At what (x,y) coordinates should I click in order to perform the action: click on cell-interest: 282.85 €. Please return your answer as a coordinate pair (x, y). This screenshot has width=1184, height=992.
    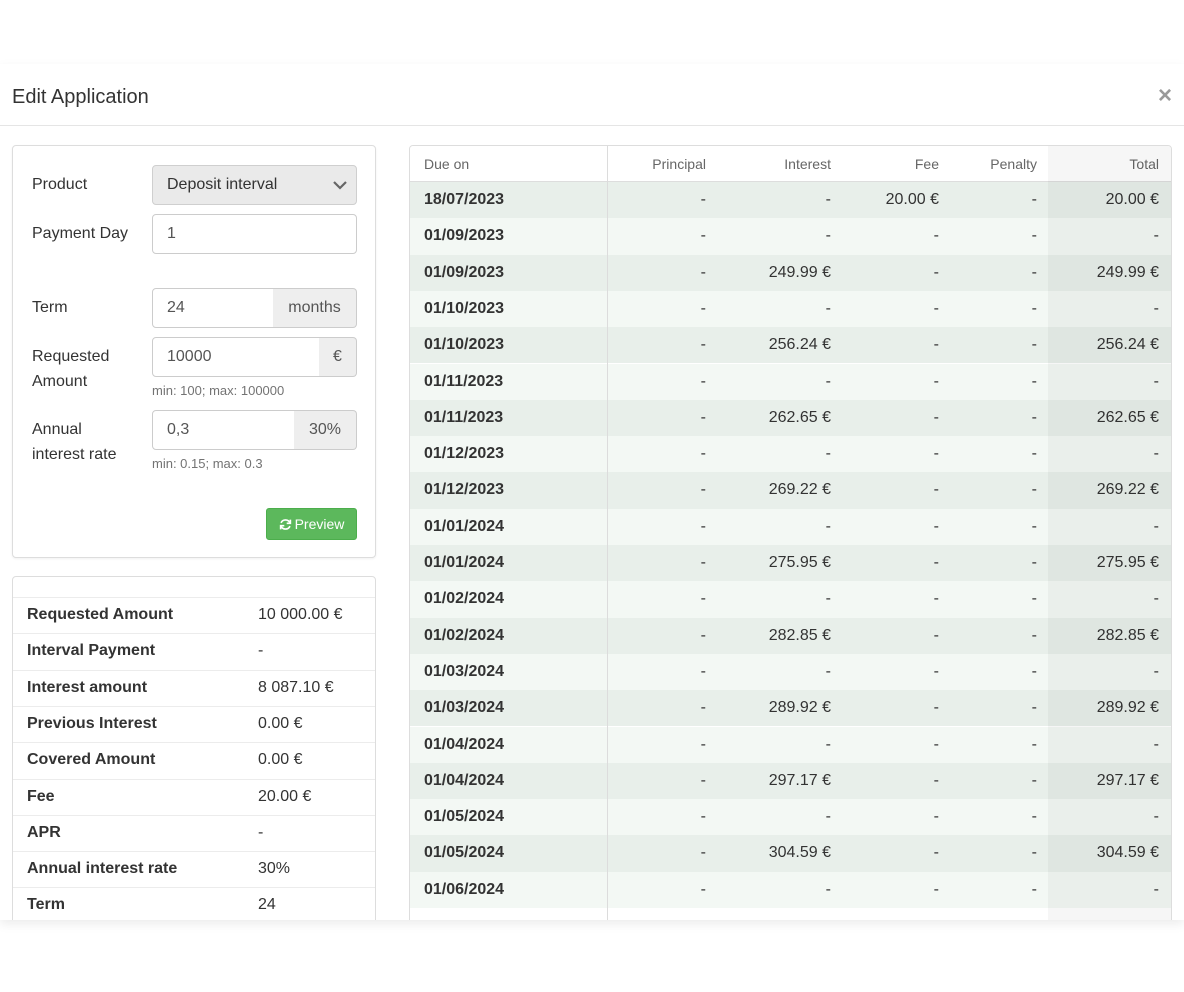
    Looking at the image, I should click on (799, 635).